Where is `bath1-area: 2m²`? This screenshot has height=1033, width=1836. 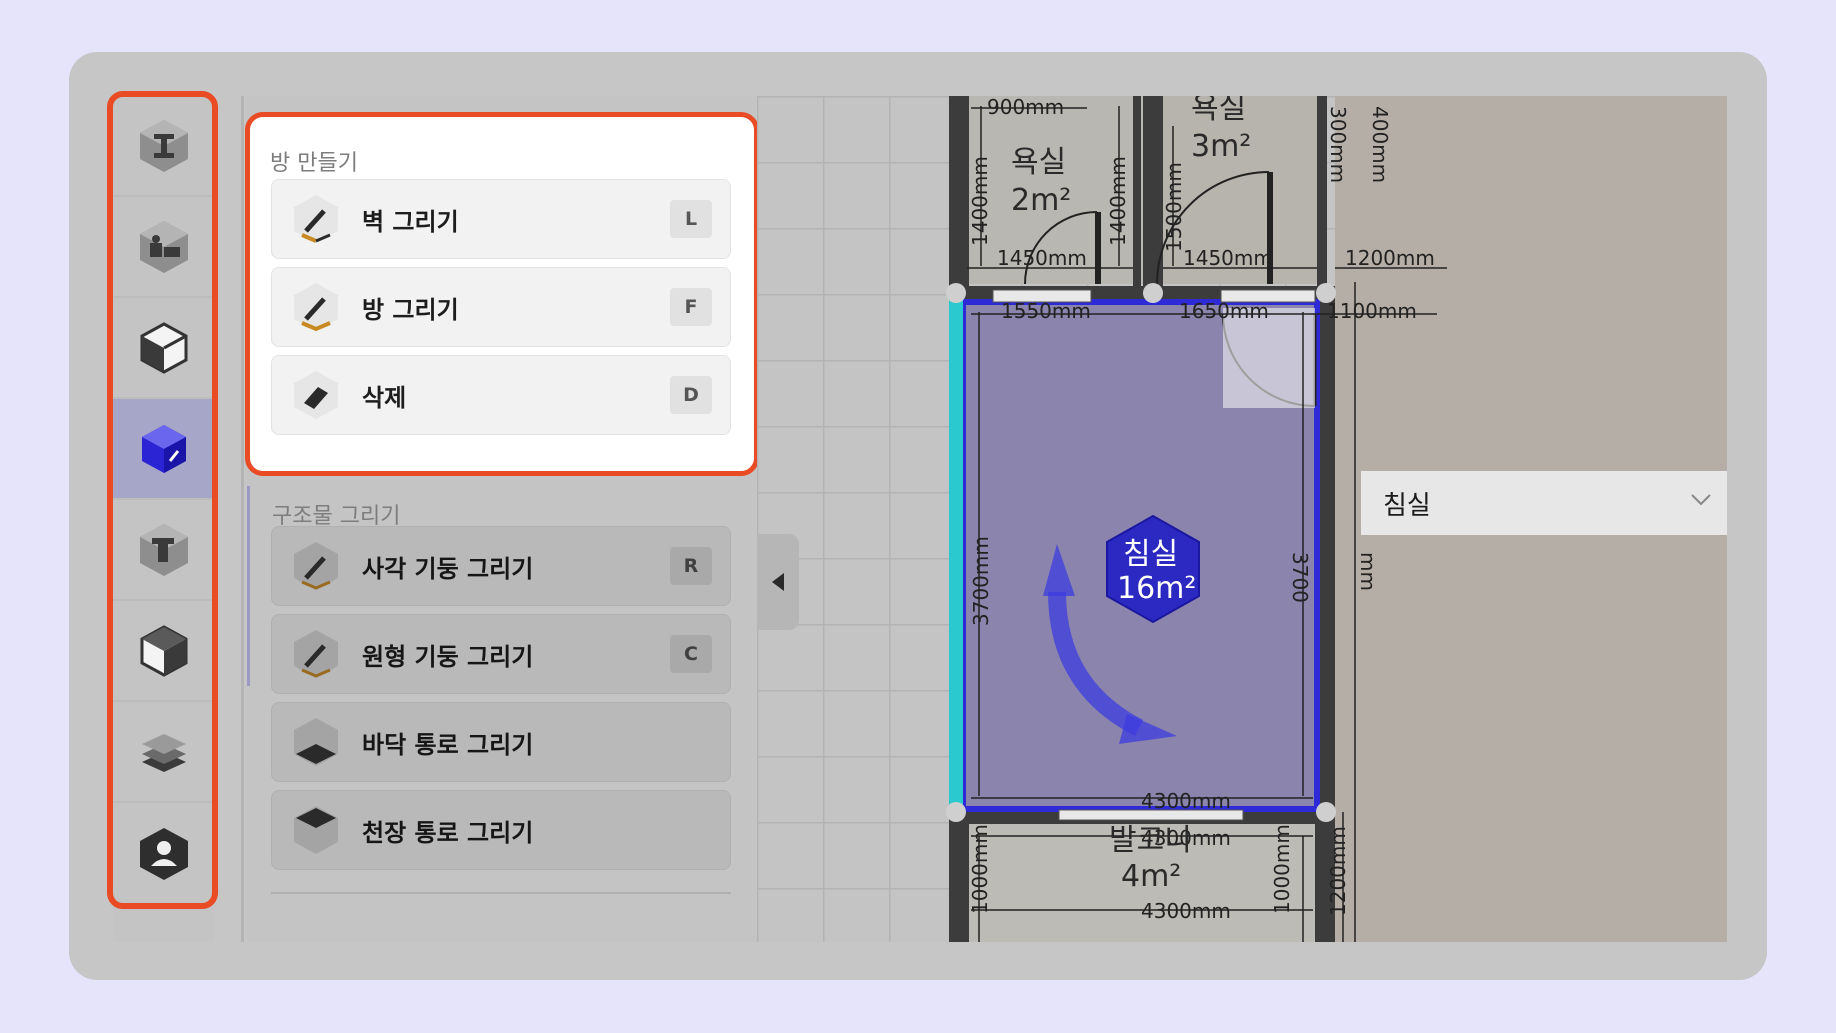
bath1-area: 2m² is located at coordinates (1041, 200).